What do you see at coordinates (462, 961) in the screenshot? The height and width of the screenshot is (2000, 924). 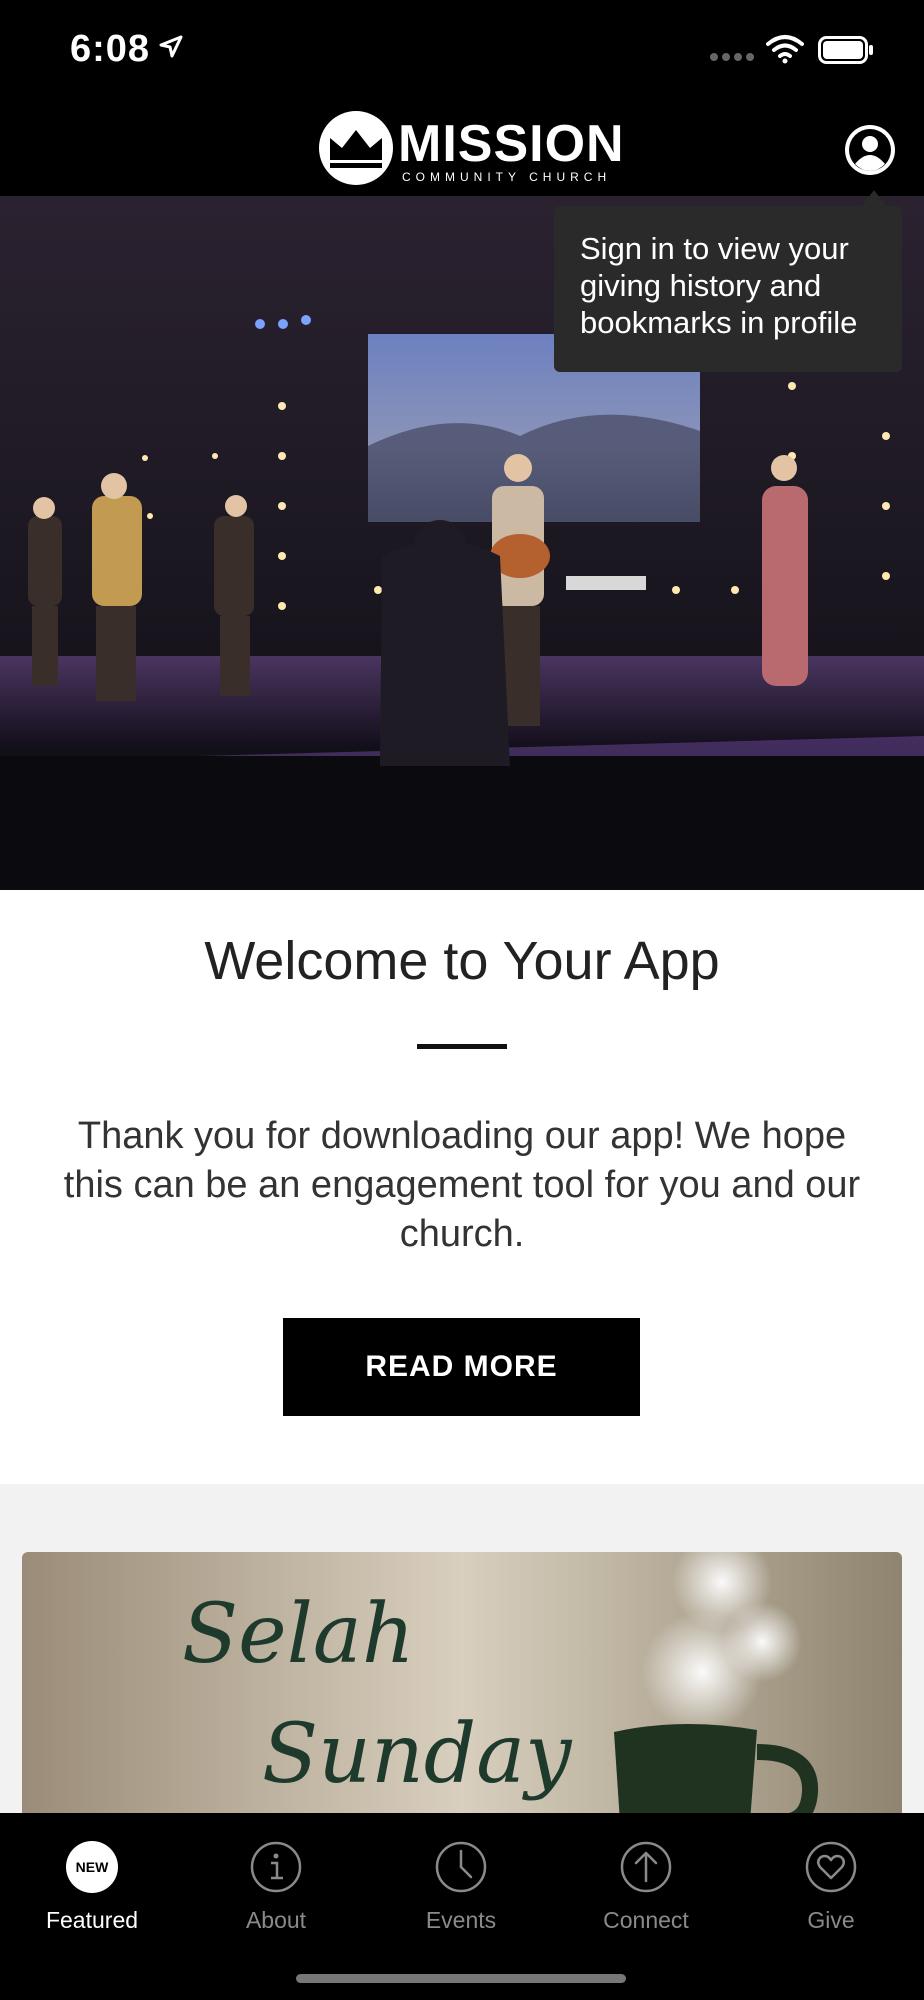 I see `welcome-title: Welcome to Your App` at bounding box center [462, 961].